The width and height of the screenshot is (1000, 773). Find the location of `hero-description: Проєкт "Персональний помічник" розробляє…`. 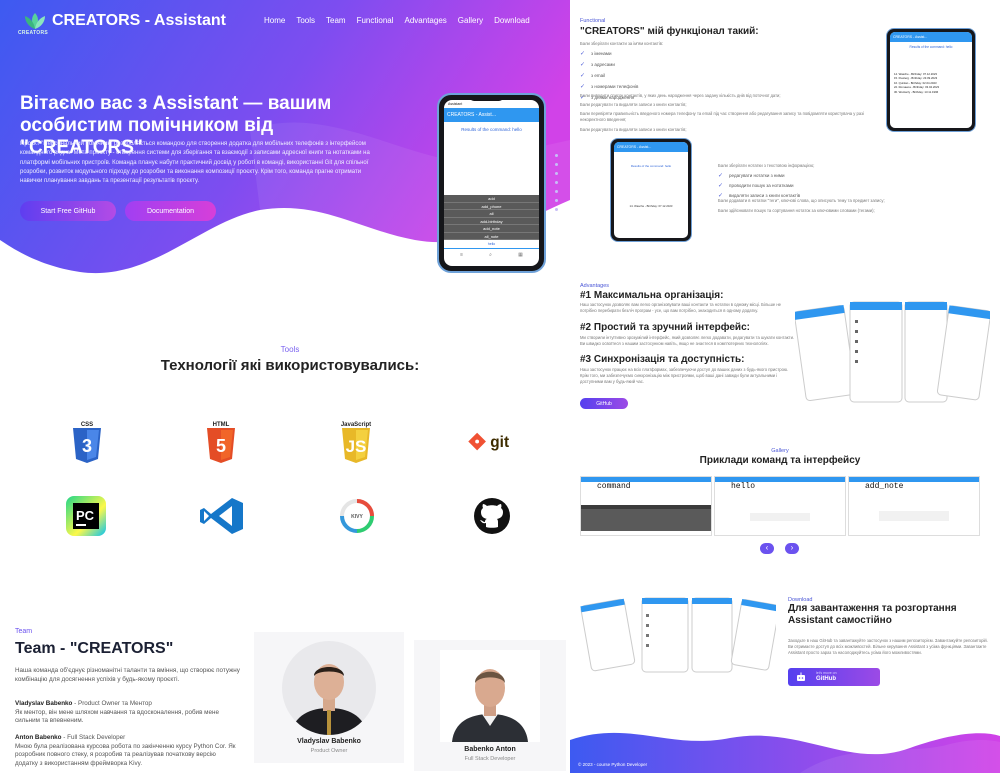

hero-description: Проєкт "Персональний помічник" розробляє… is located at coordinates (195, 163).